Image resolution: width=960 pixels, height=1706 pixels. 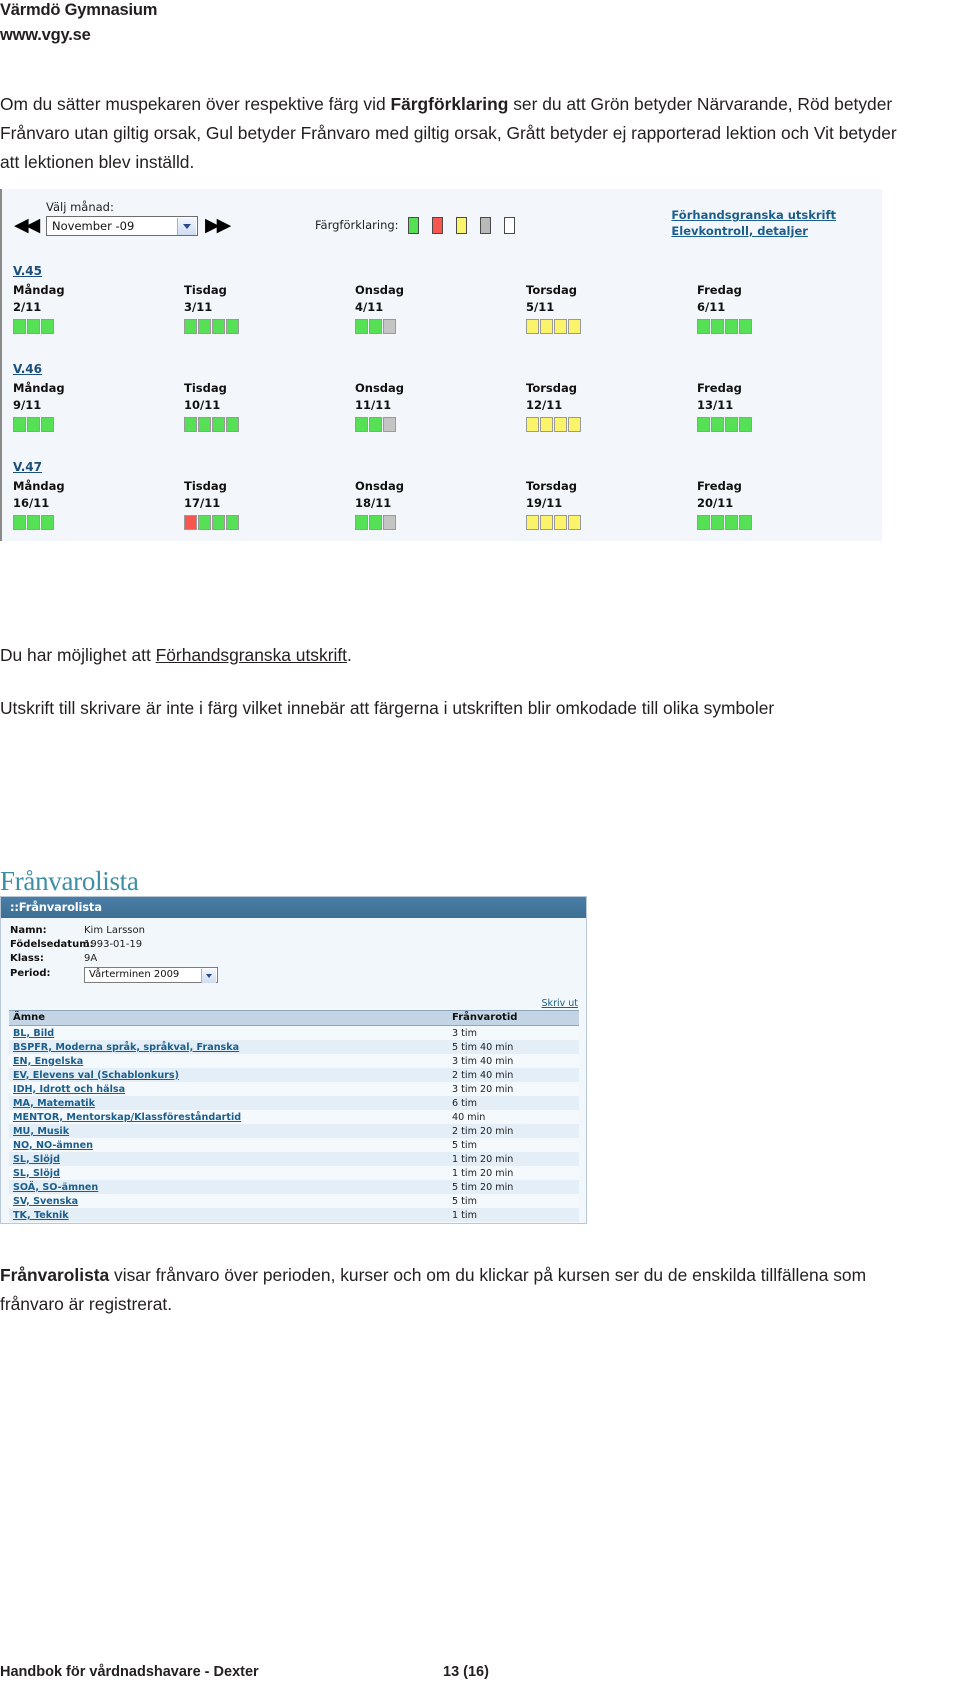 I want to click on school-name: Värmdö Gymnasium, so click(x=79, y=10).